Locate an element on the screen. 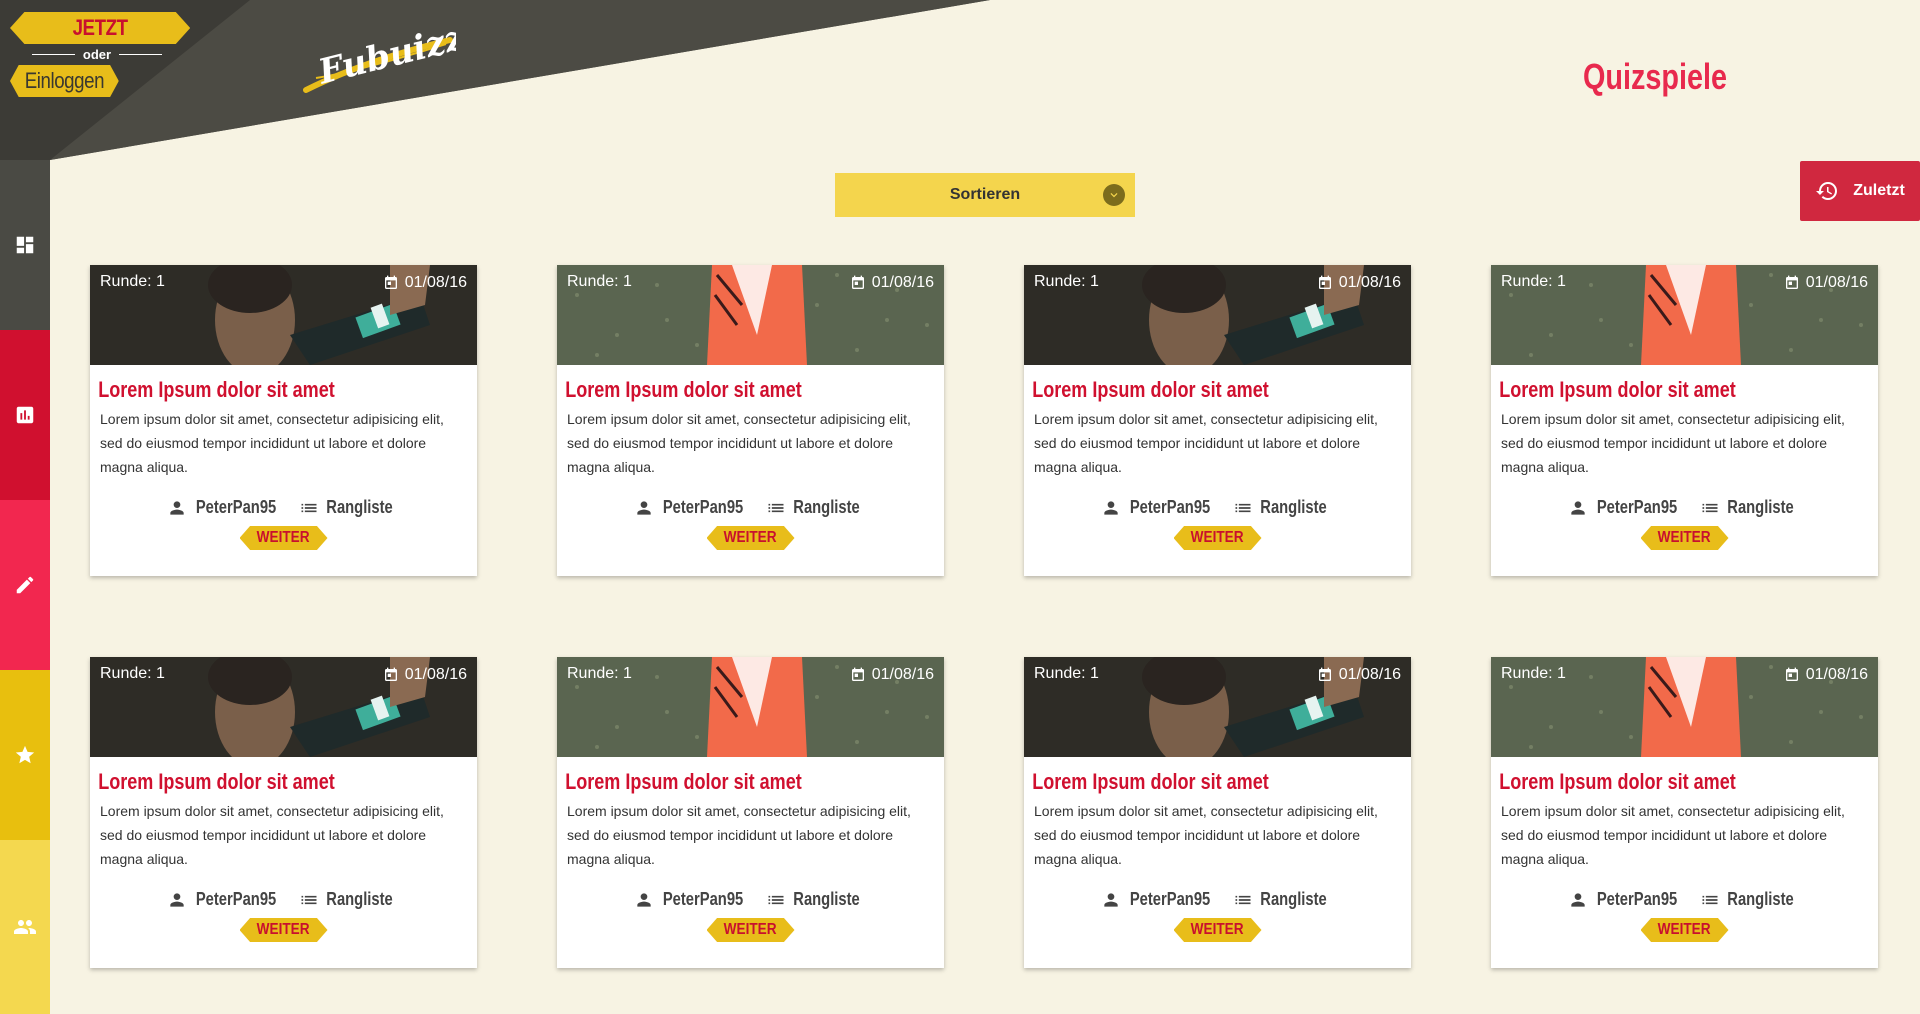  fubuizz-logo: Fubuizz is located at coordinates (382, 61).